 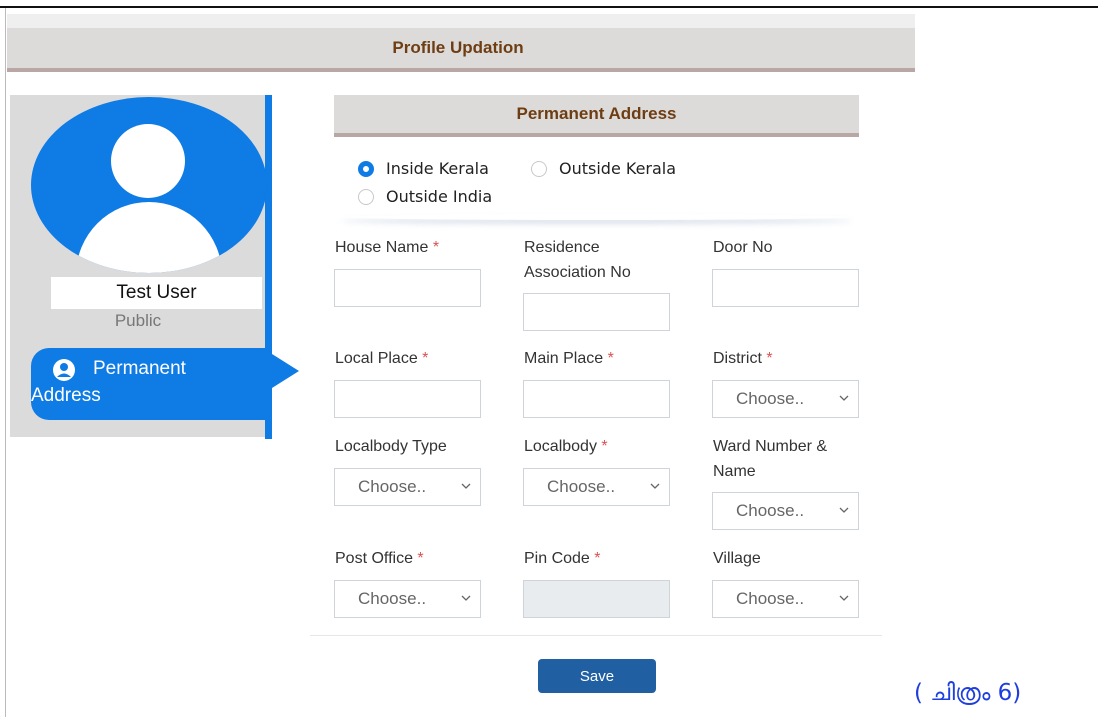 What do you see at coordinates (596, 312) in the screenshot?
I see `residence-association-input` at bounding box center [596, 312].